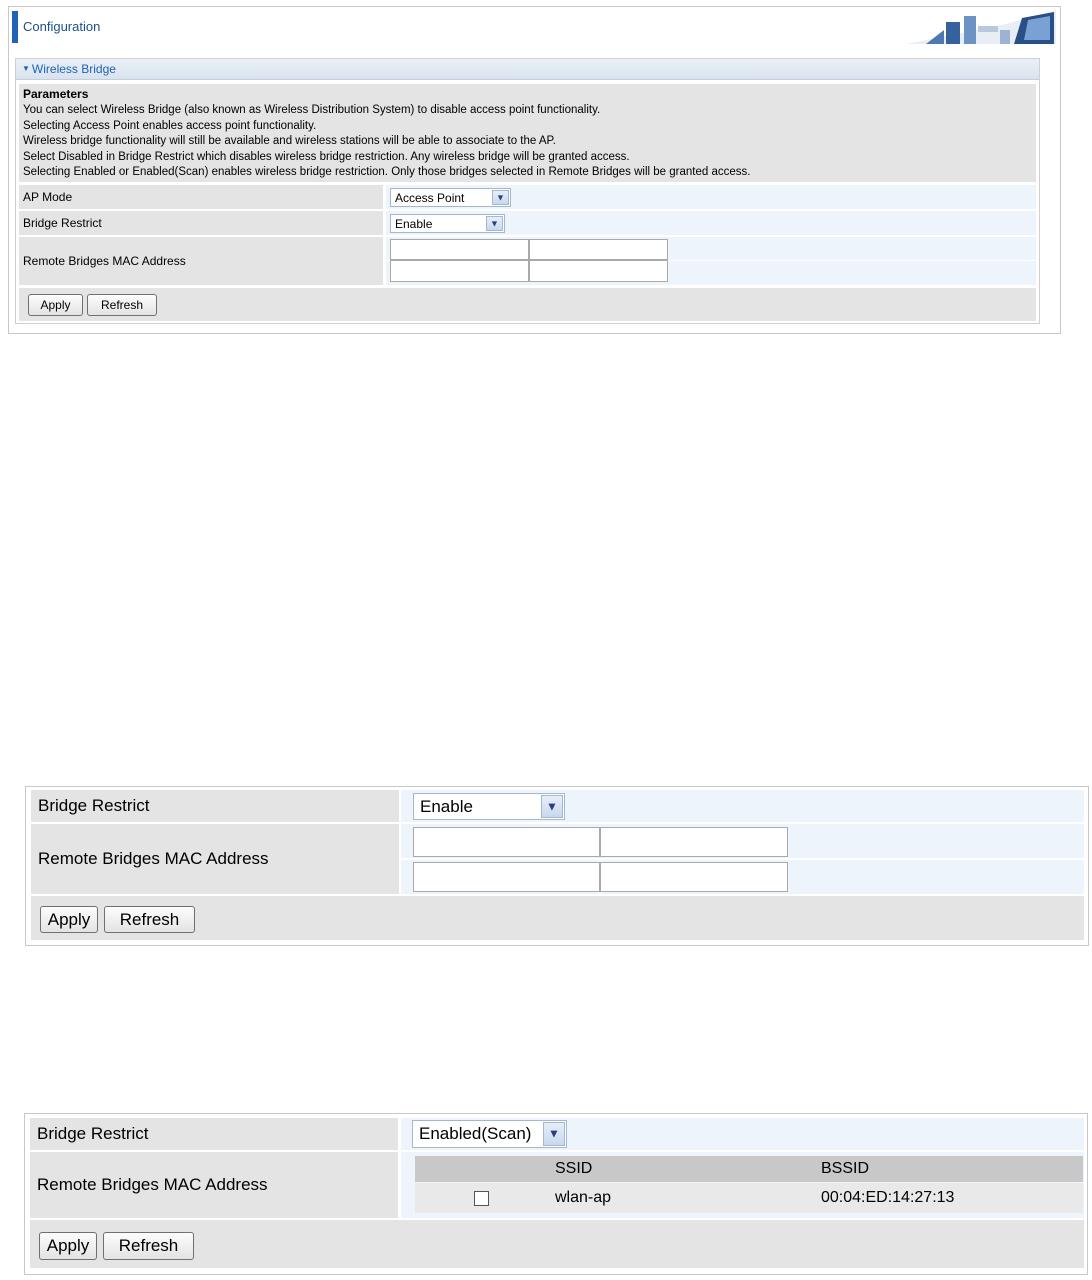  I want to click on bridge-restrict-row: Bridge Restrict Enabled(Scan) ▼, so click(557, 1134).